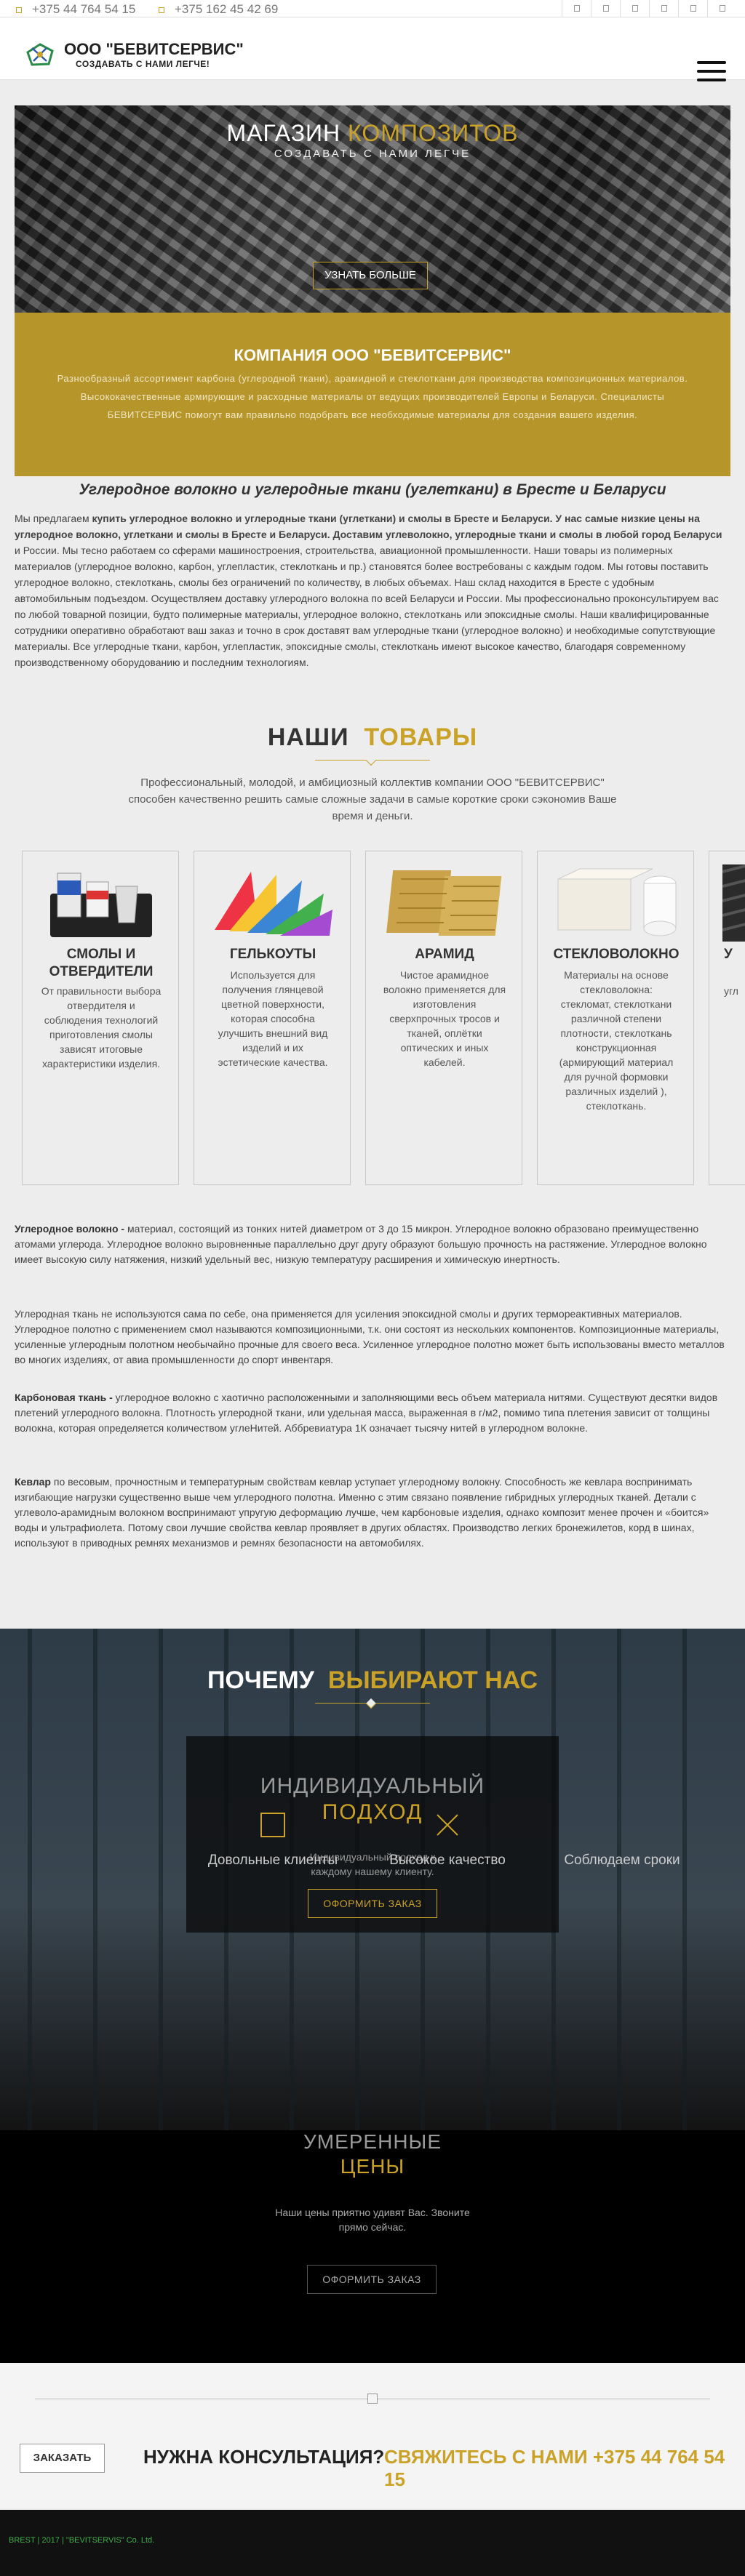 This screenshot has height=2576, width=745. I want to click on company-title: КОМПАНИЯ ООО "БЕВИТСЕРВИС", so click(372, 355).